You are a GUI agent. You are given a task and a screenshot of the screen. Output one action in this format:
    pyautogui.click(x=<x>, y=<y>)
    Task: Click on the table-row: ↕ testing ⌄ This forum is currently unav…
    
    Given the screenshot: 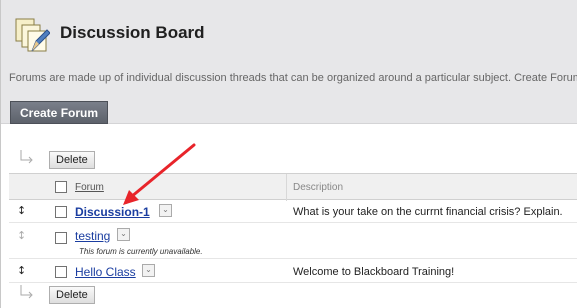 What is the action you would take?
    pyautogui.click(x=293, y=241)
    